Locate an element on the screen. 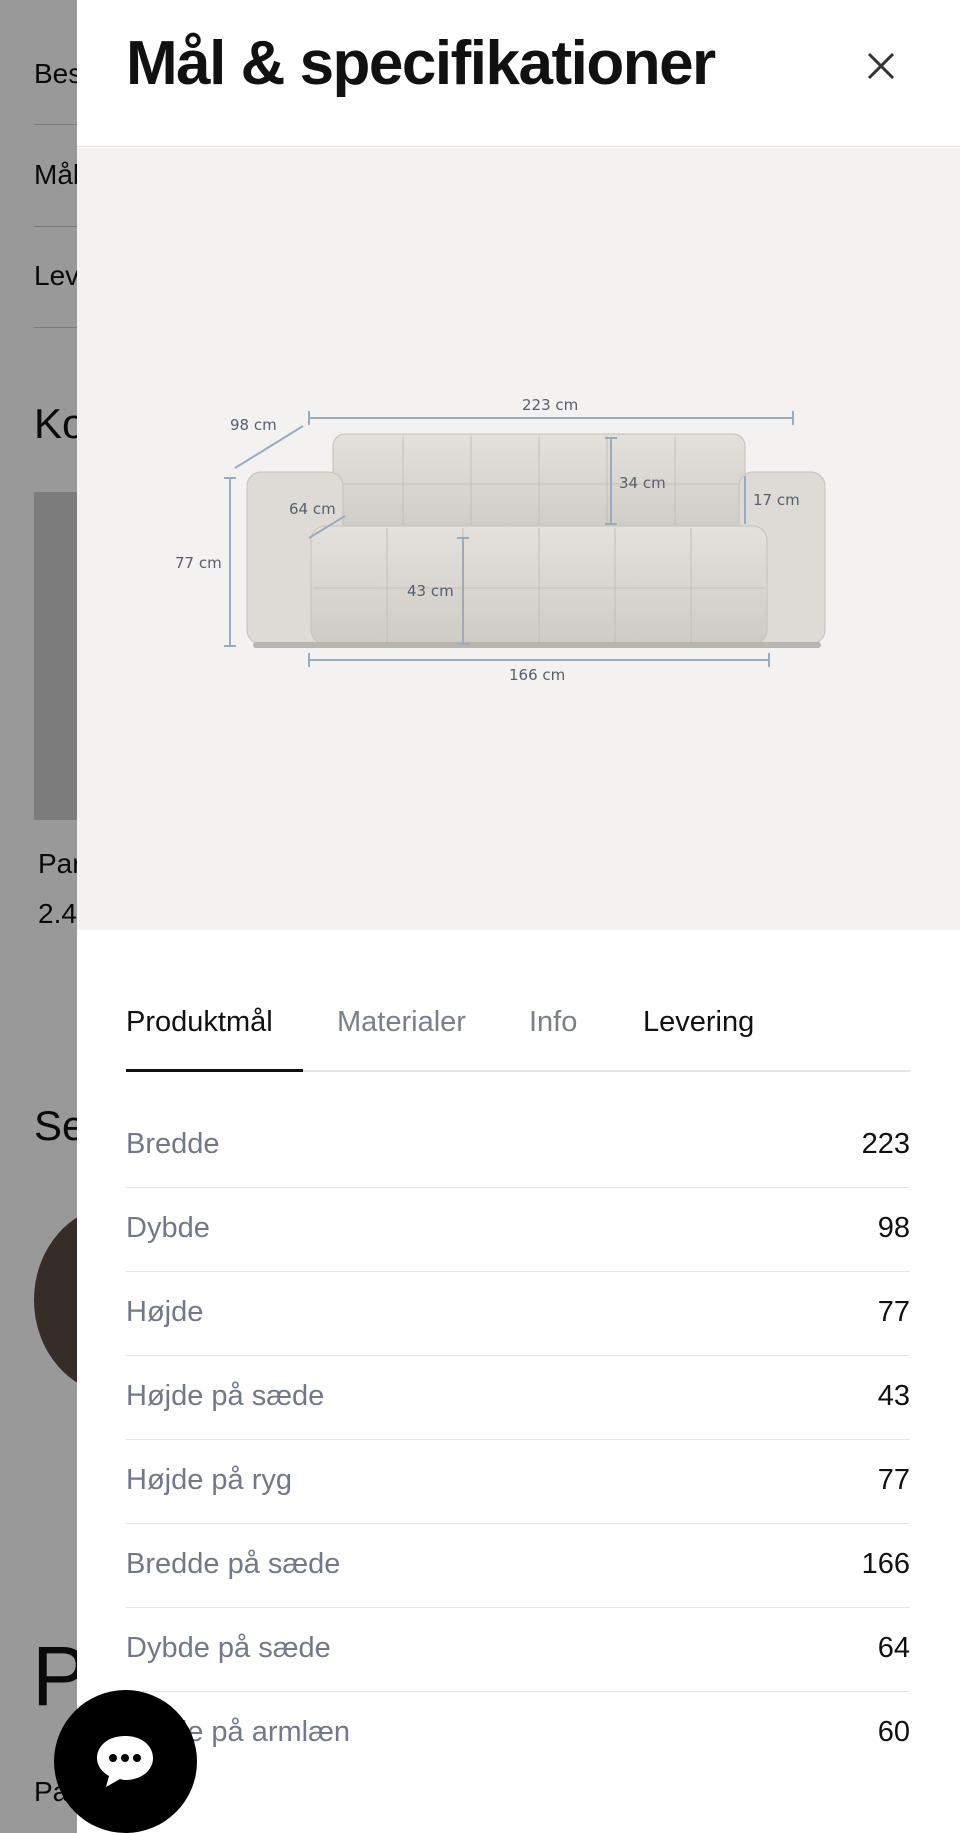 The height and width of the screenshot is (1833, 960). chat-button is located at coordinates (125, 1761).